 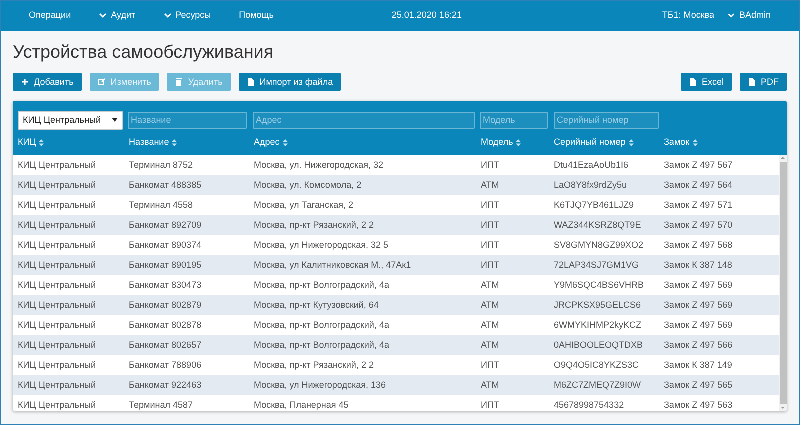 I want to click on table-cell-text: Банкомат 830473, so click(x=165, y=285).